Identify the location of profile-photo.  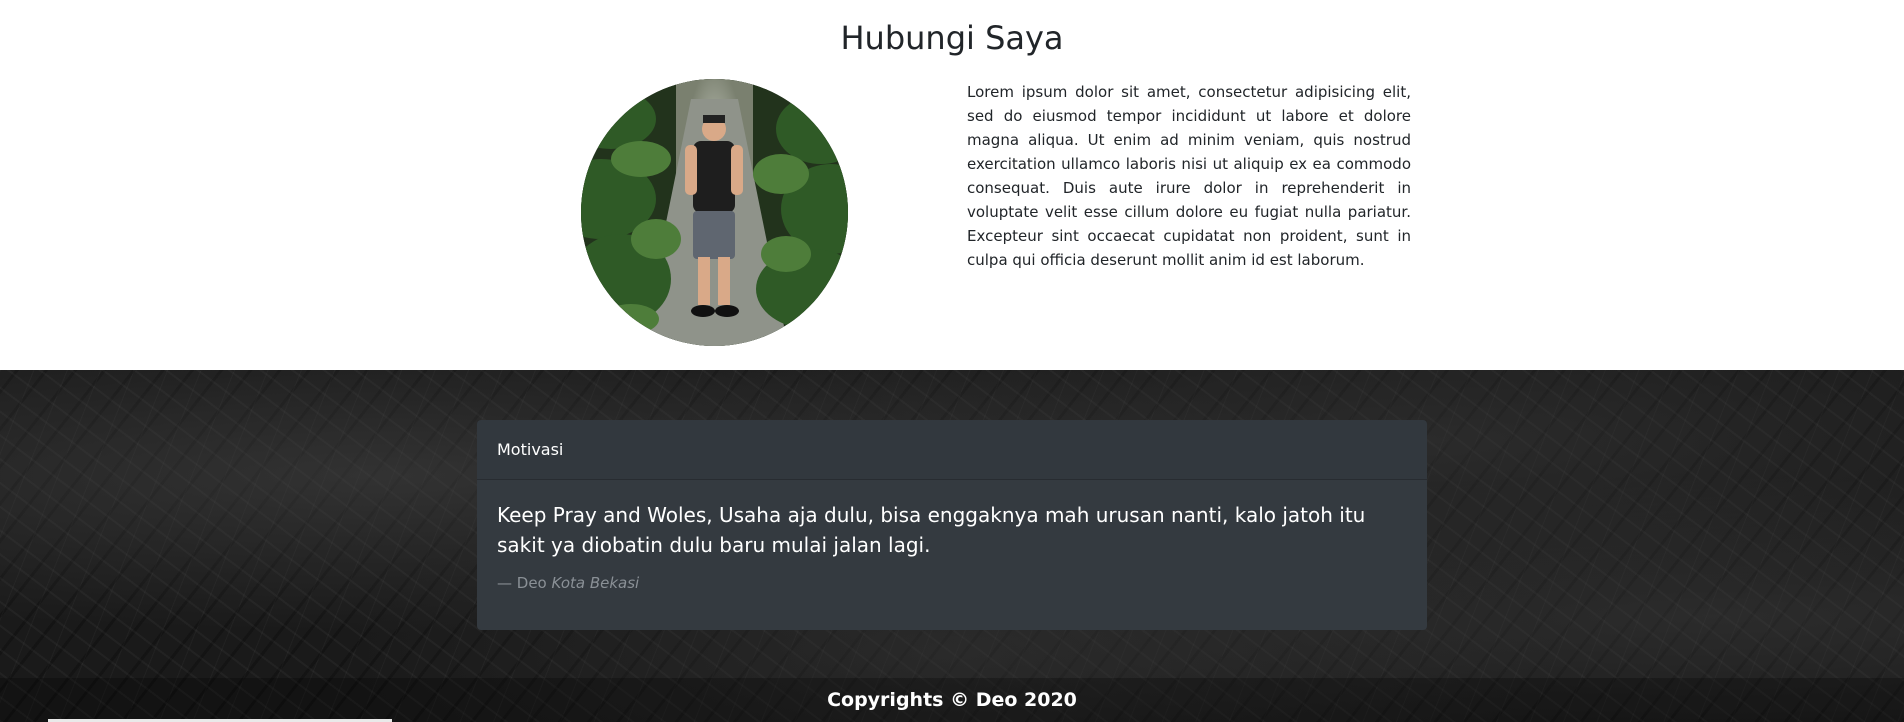
(714, 212).